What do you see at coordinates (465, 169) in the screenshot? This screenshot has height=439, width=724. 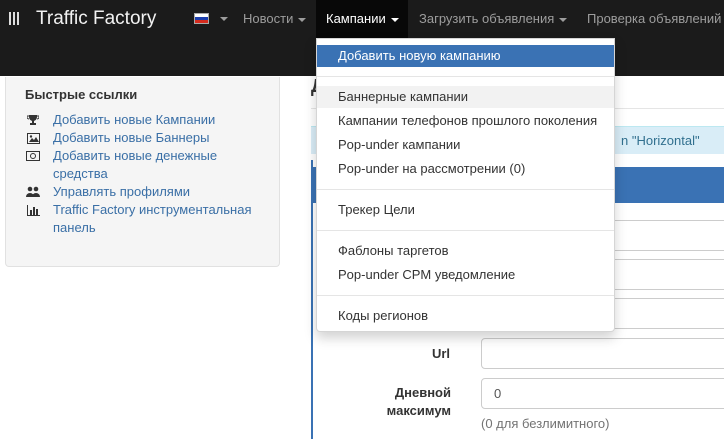 I see `menu-item-popunder-pending: Pop-under на рассмотрении (0)` at bounding box center [465, 169].